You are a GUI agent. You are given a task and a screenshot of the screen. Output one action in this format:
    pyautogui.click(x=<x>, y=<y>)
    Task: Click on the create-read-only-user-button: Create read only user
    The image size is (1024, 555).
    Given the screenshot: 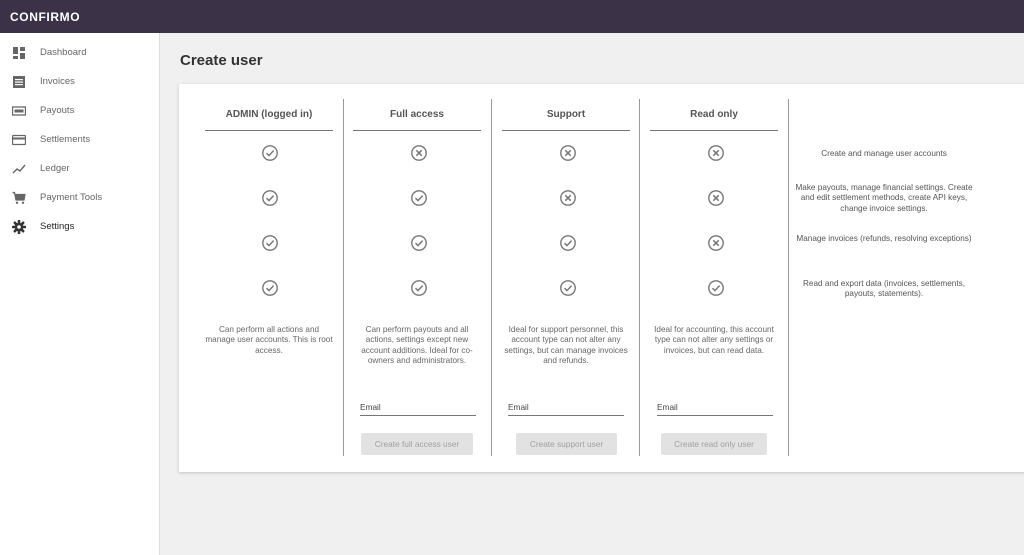 What is the action you would take?
    pyautogui.click(x=714, y=444)
    